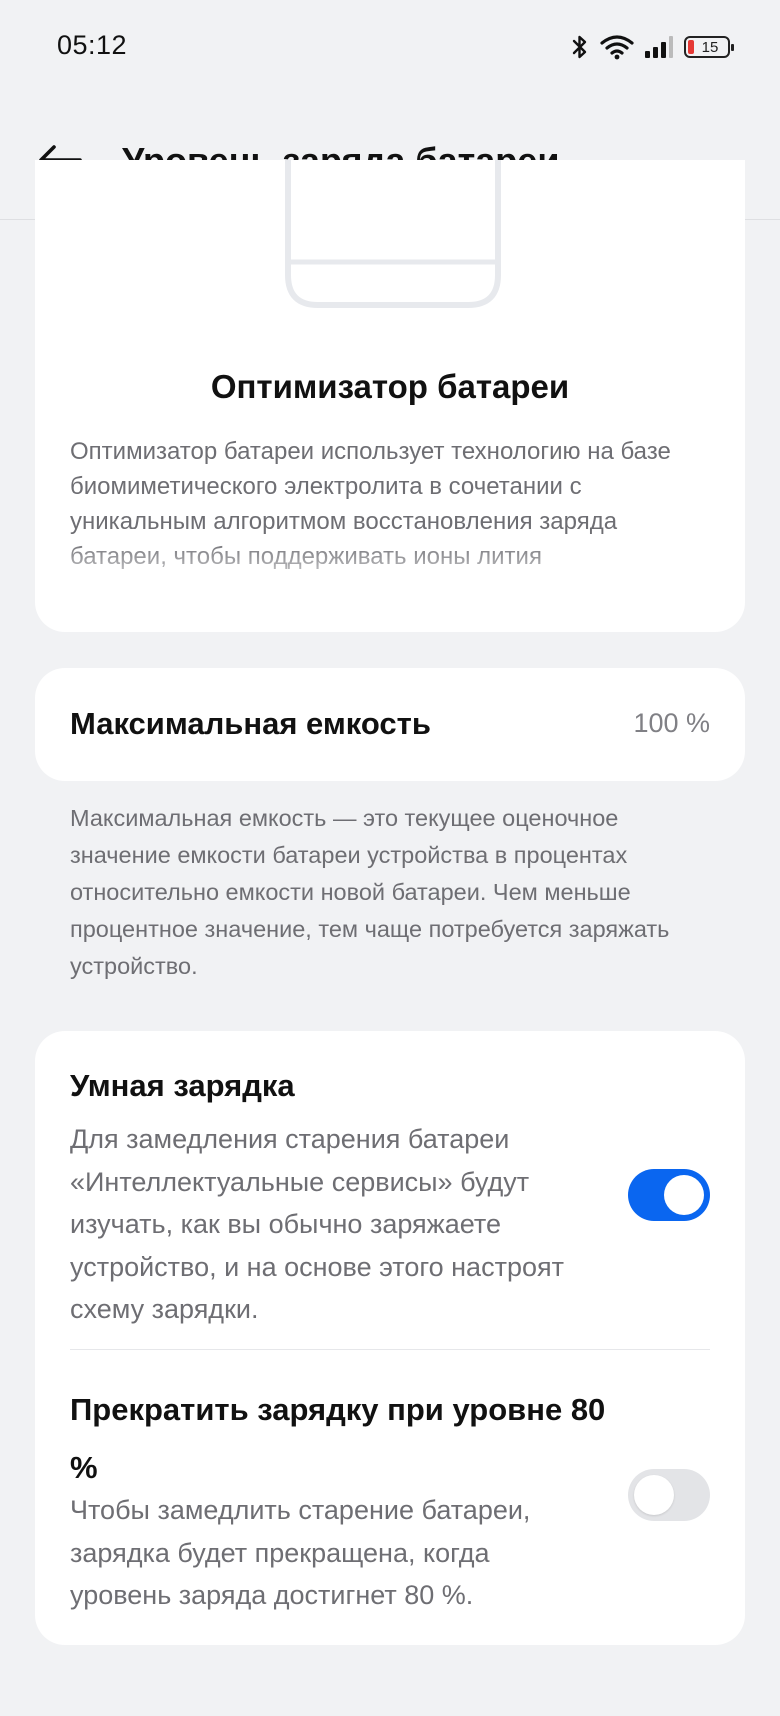  I want to click on max-capacity-label: Максимальная емкость, so click(250, 723).